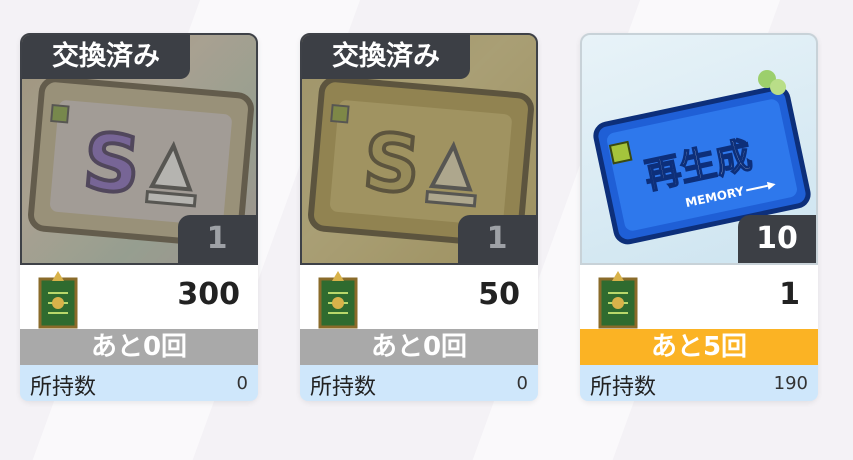  Describe the element at coordinates (789, 294) in the screenshot. I see `price-value: 1` at that location.